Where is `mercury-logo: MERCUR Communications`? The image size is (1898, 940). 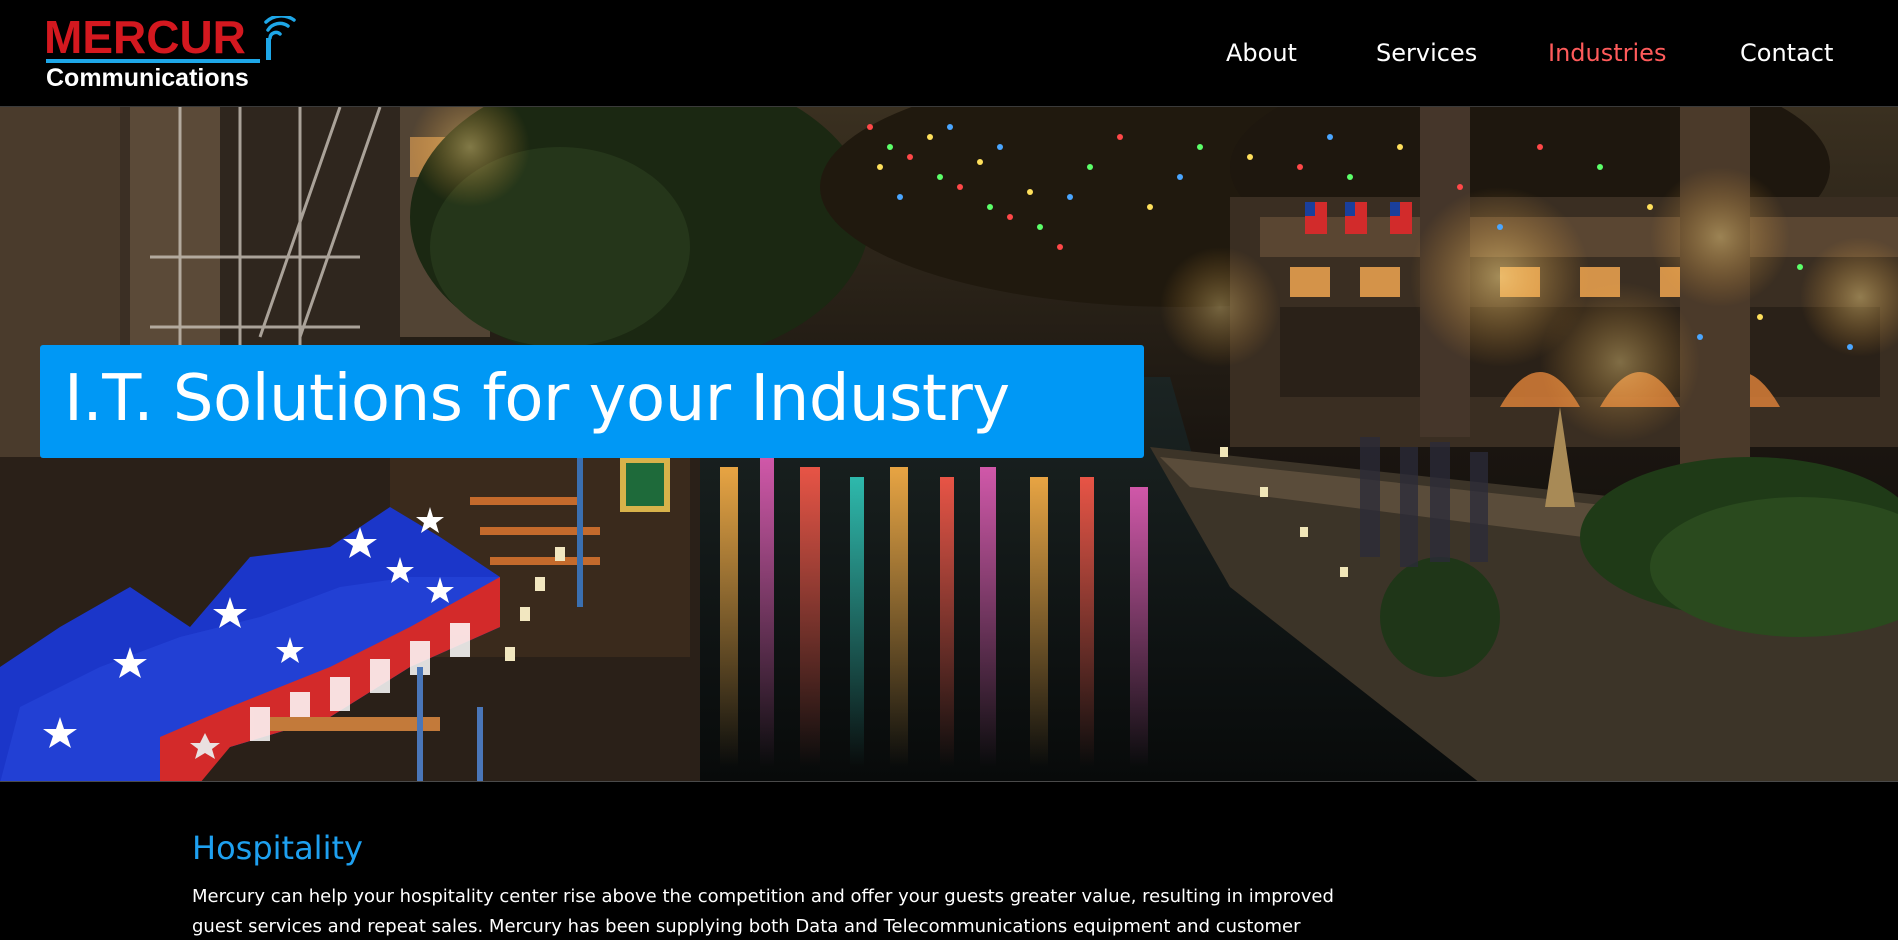 mercury-logo: MERCUR Communications is located at coordinates (170, 51).